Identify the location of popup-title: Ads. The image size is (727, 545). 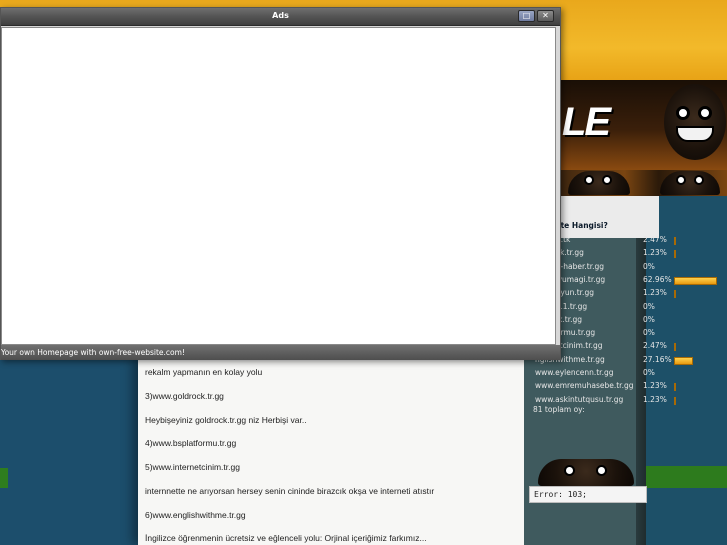
(280, 15).